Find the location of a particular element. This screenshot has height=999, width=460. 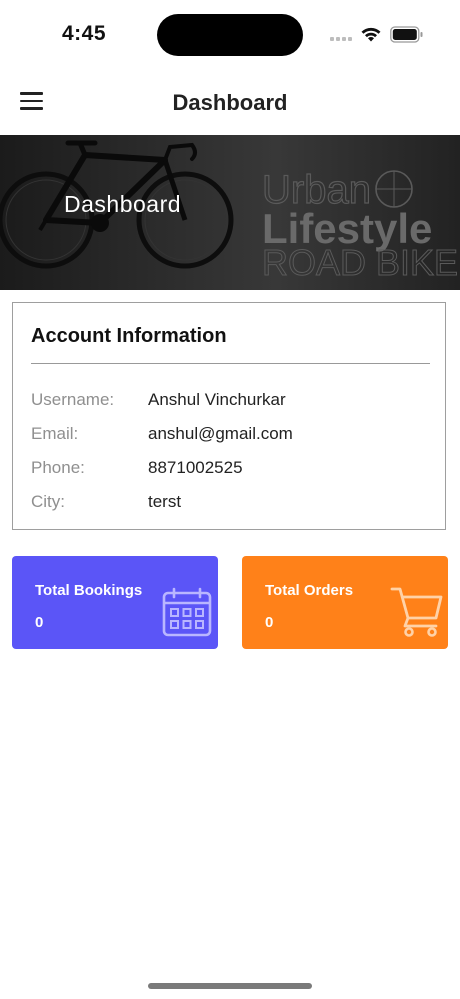

home-indicator is located at coordinates (230, 986).